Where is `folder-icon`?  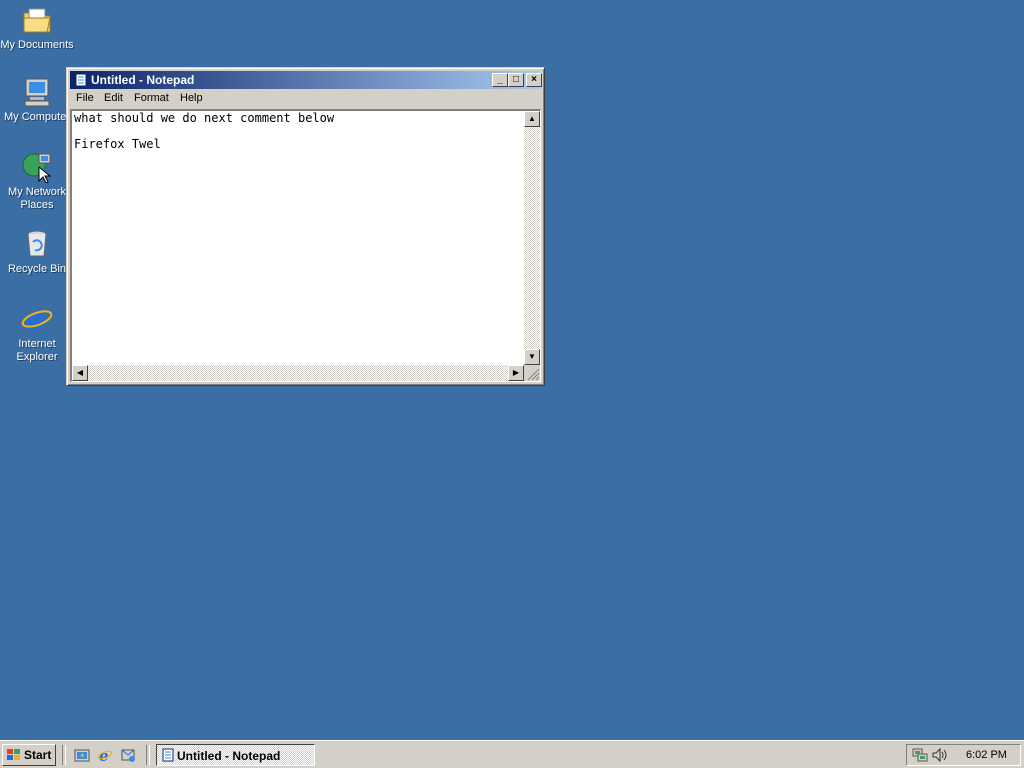 folder-icon is located at coordinates (37, 20).